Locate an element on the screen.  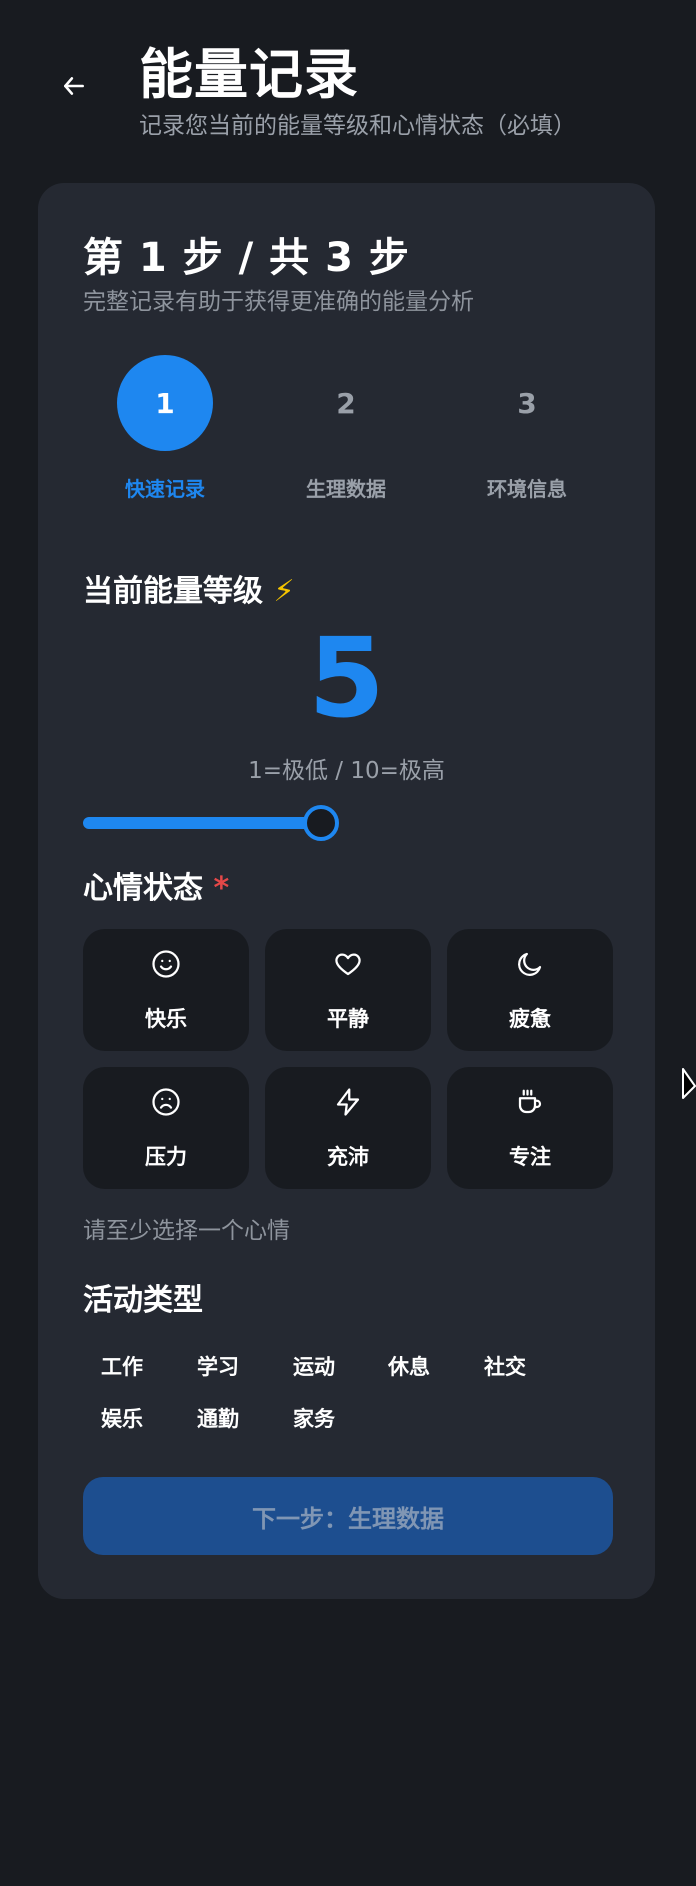
energy-level-heading: 当前能量等级 ⚡ is located at coordinates (189, 588).